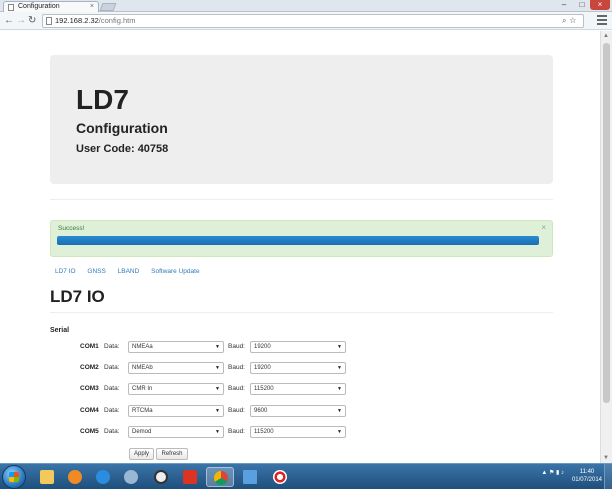 Image resolution: width=612 pixels, height=489 pixels. Describe the element at coordinates (602, 20) in the screenshot. I see `browser-menu-icon` at that location.